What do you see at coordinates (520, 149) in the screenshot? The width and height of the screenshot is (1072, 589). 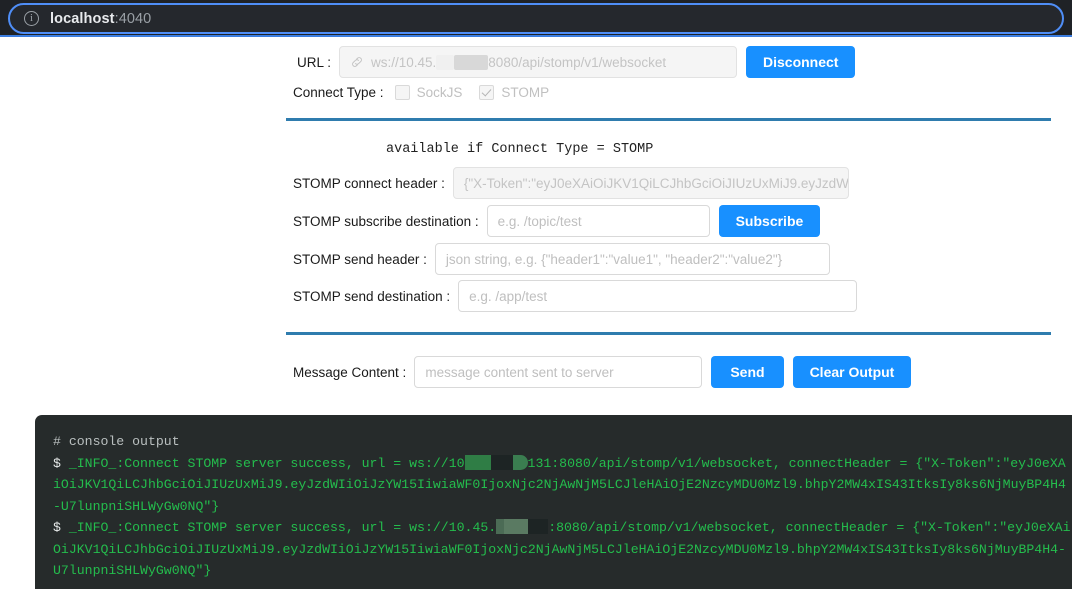 I see `availability-hint: available if Connect Type = STOMP` at bounding box center [520, 149].